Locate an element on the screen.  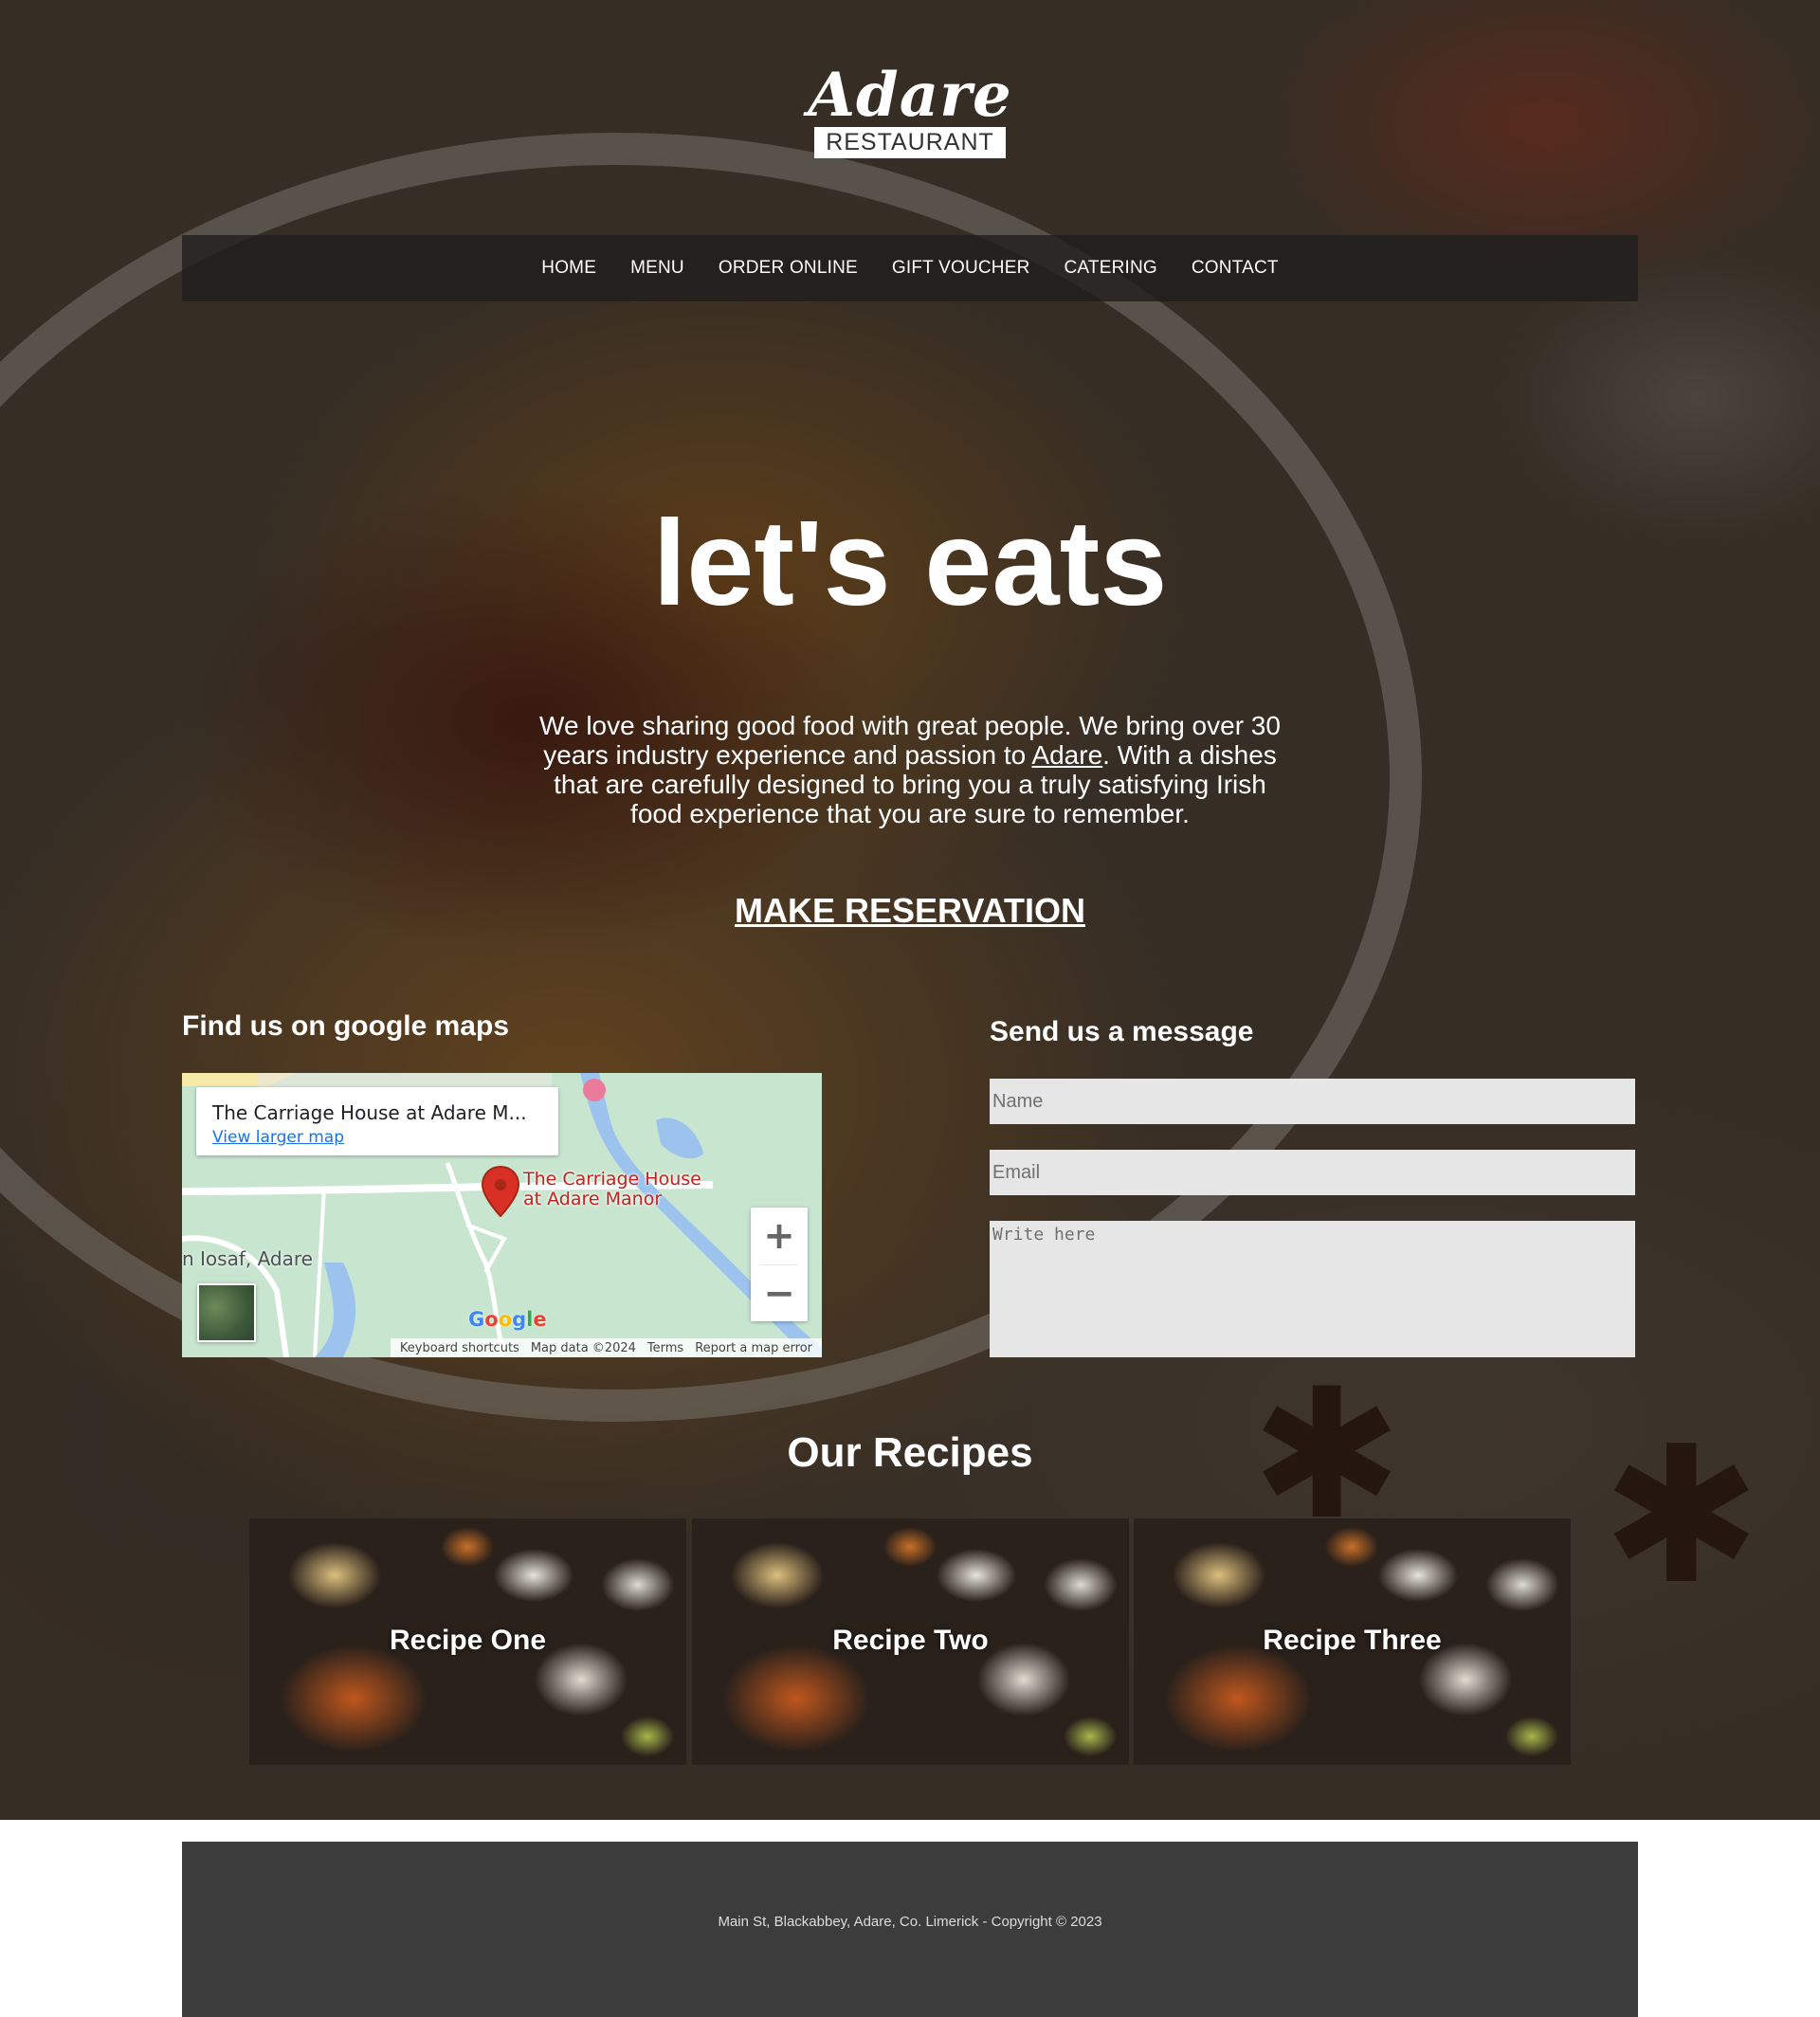
hero-headline: let's eats is located at coordinates (910, 564).